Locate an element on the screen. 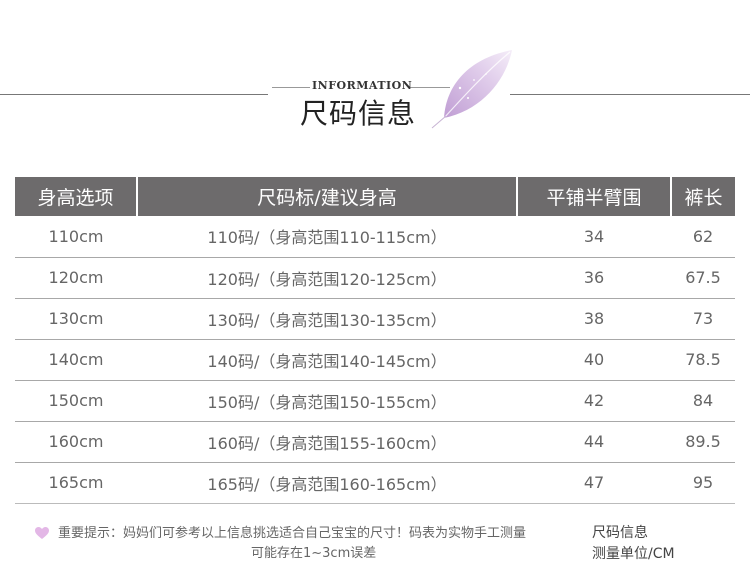  cell-height: 150cm is located at coordinates (76, 401).